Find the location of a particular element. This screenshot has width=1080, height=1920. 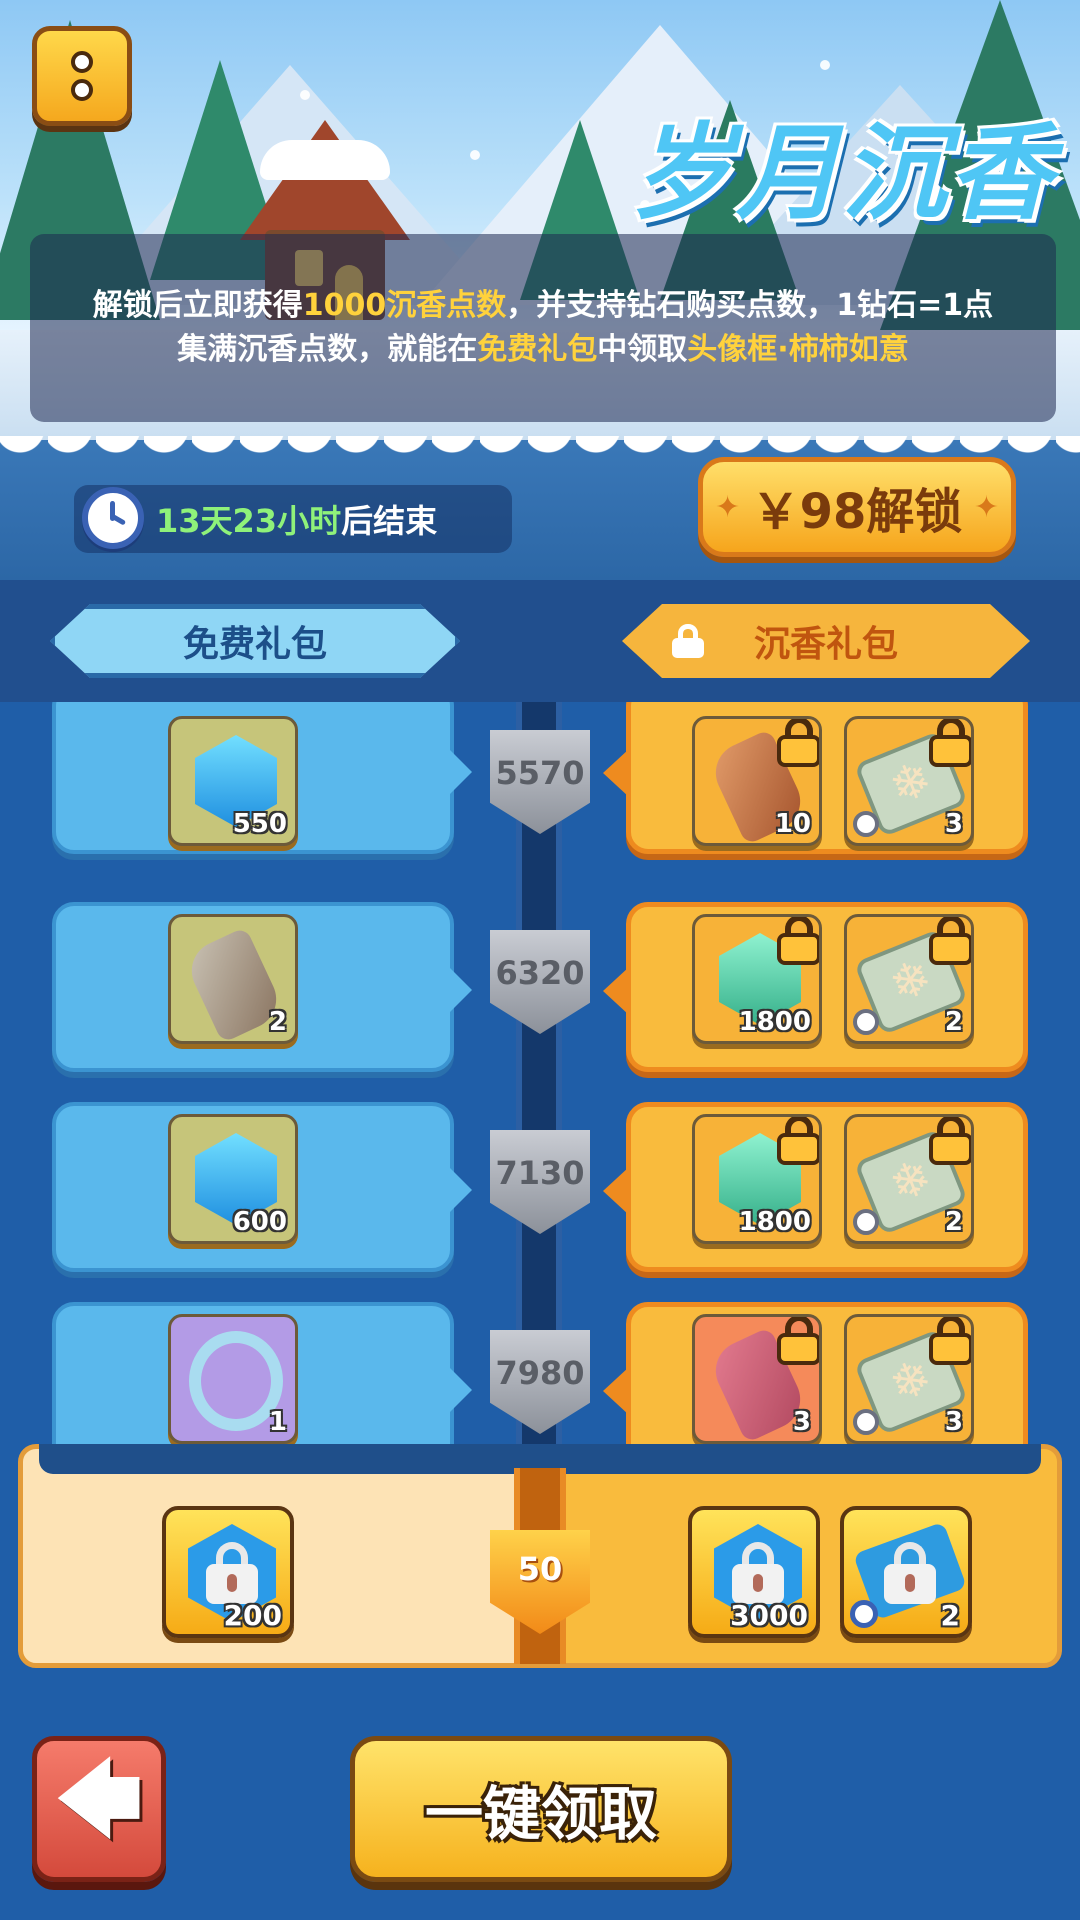

back-arrow-icon: 🡄 is located at coordinates (99, 1798).